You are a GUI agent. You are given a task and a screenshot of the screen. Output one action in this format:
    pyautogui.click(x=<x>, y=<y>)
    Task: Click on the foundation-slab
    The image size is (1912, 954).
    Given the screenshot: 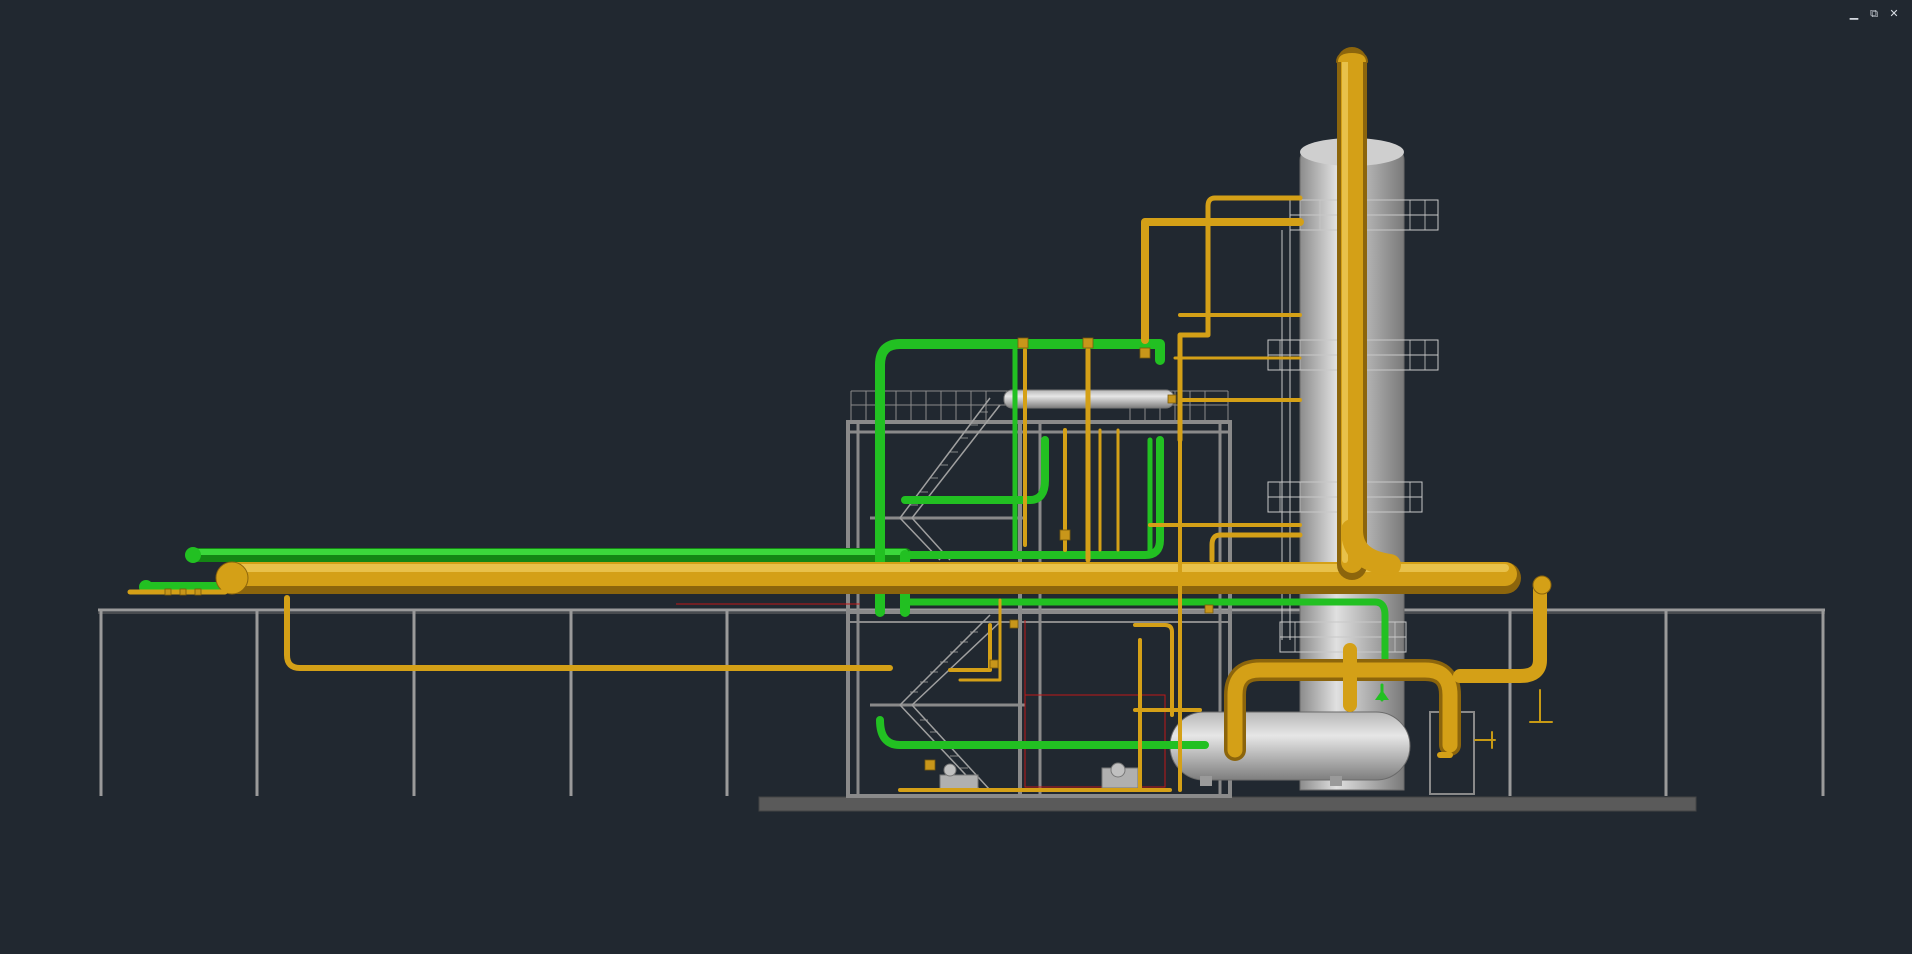 What is the action you would take?
    pyautogui.click(x=1227, y=804)
    